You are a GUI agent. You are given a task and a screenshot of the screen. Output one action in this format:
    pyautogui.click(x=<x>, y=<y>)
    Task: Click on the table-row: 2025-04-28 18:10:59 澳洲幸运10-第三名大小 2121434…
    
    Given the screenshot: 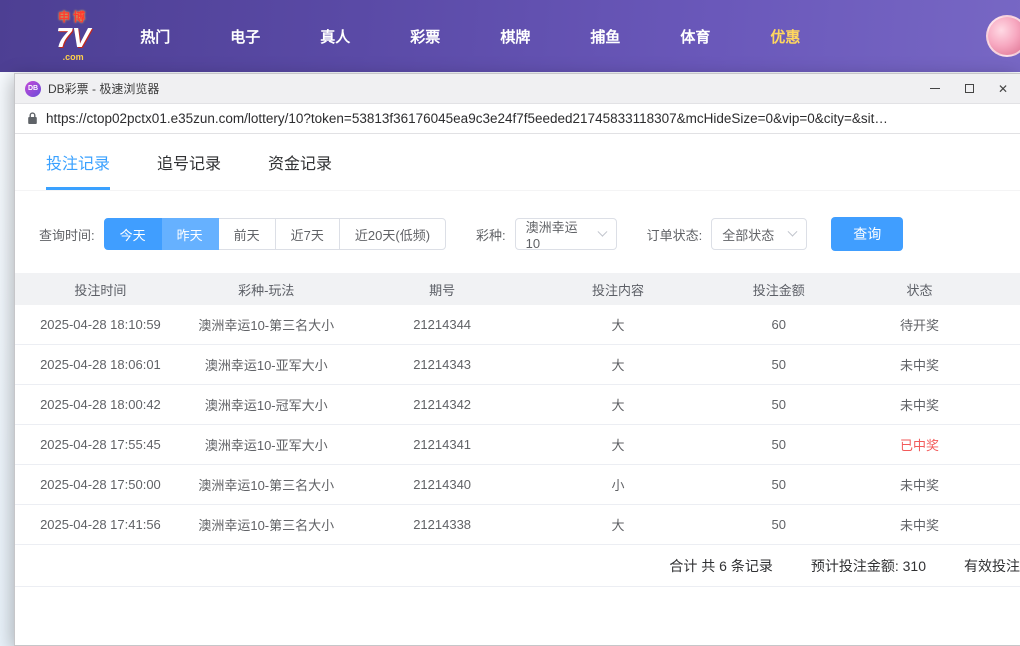 What is the action you would take?
    pyautogui.click(x=517, y=325)
    